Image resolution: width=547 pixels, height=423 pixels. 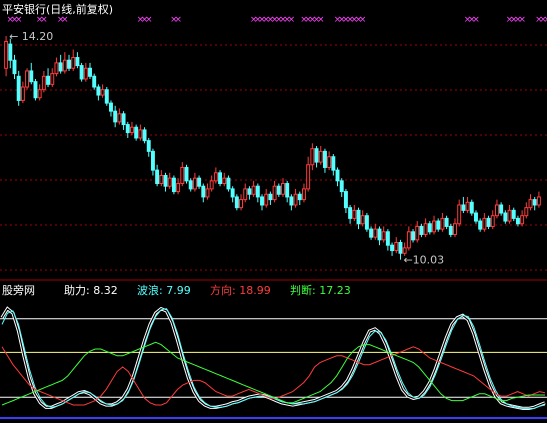 I want to click on series-line, so click(x=273, y=376).